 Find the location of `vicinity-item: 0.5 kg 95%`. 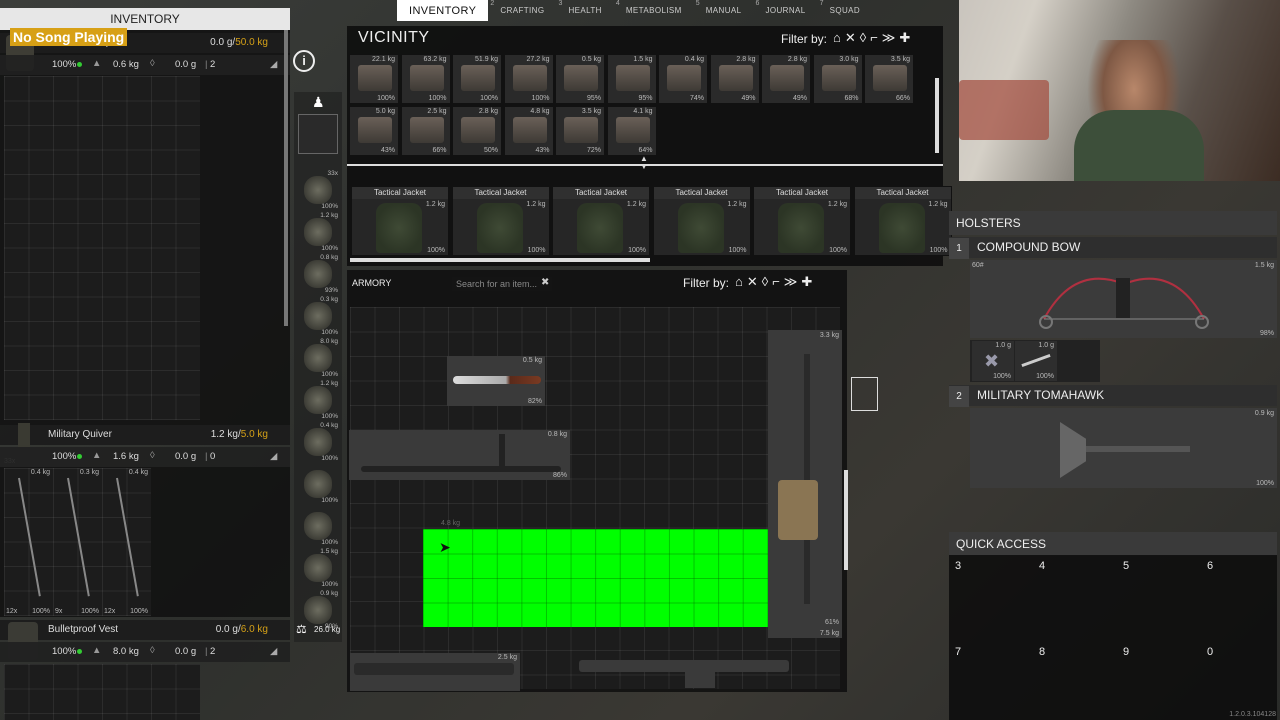

vicinity-item: 0.5 kg 95% is located at coordinates (580, 79).